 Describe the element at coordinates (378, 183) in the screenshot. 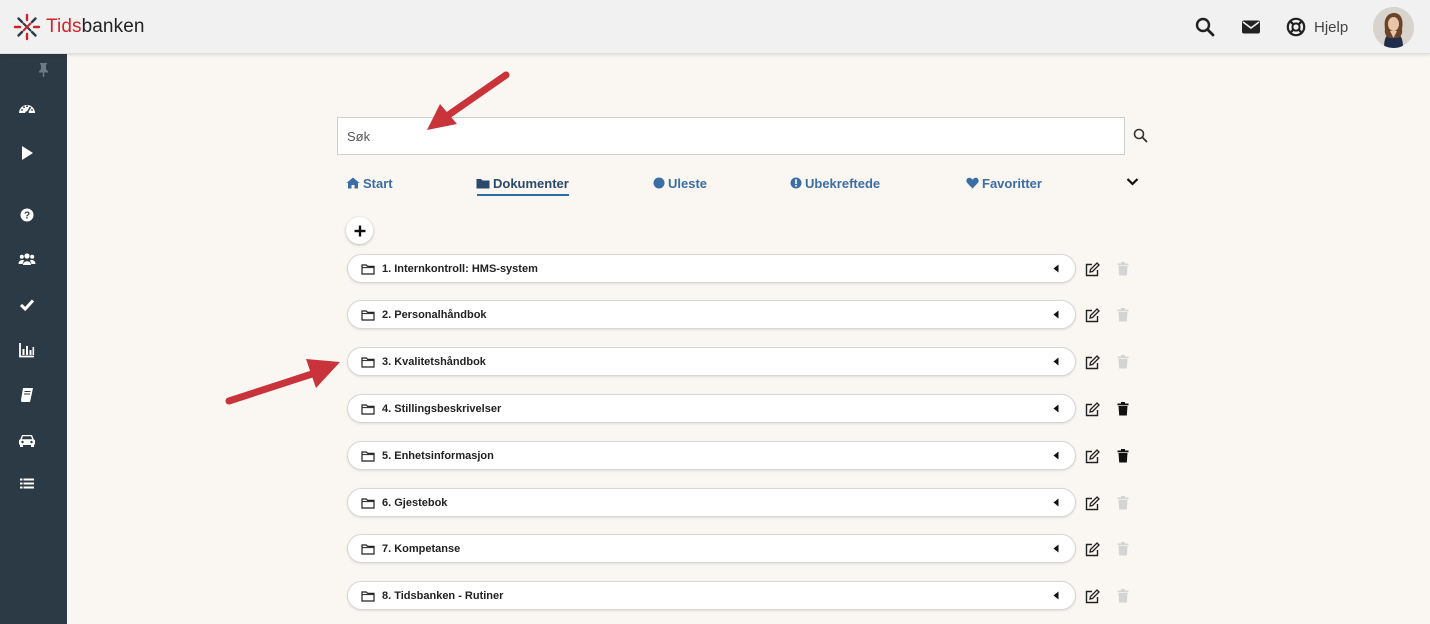

I see `tab-label: Start` at that location.